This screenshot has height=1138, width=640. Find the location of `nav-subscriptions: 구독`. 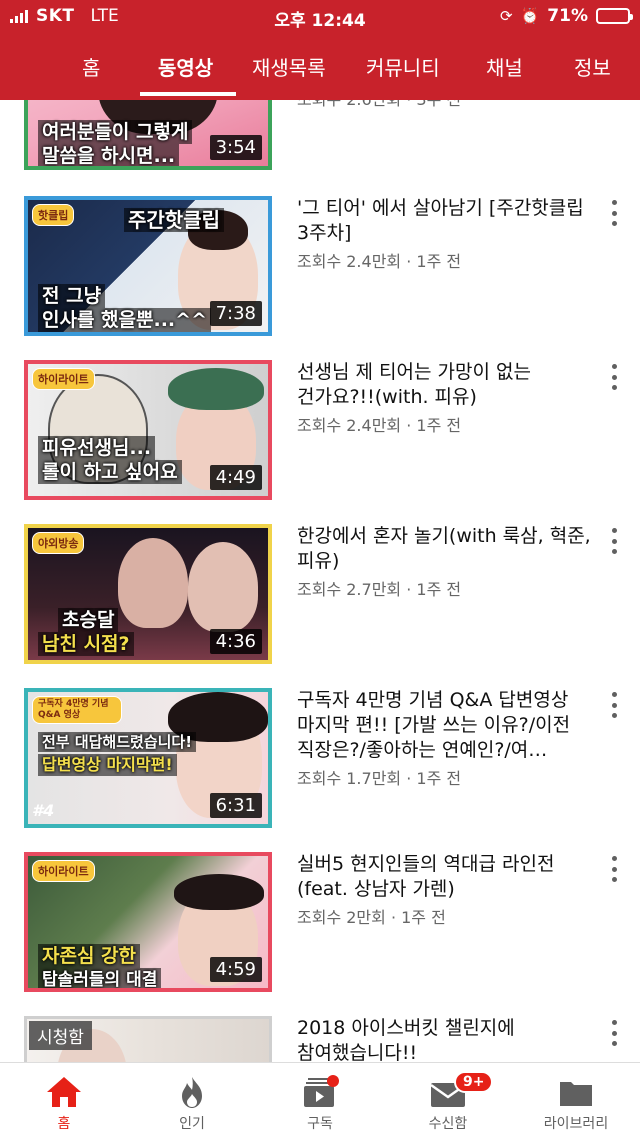

nav-subscriptions: 구독 is located at coordinates (320, 1100).